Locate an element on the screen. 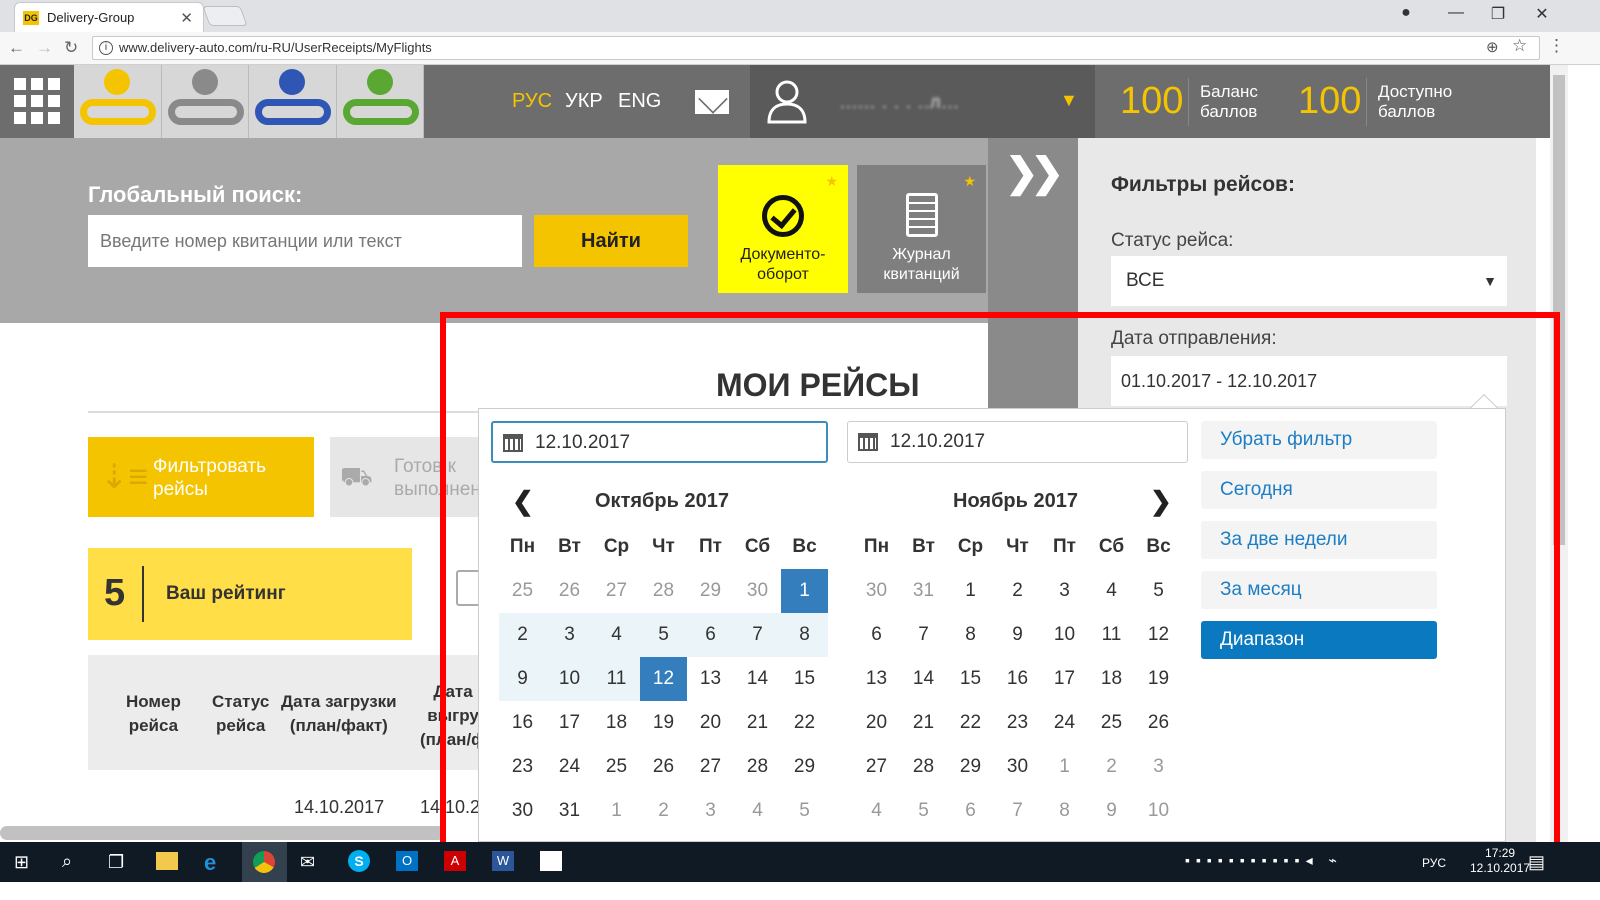 The width and height of the screenshot is (1600, 900). prev-month-chevron-icon: ❮ is located at coordinates (523, 501).